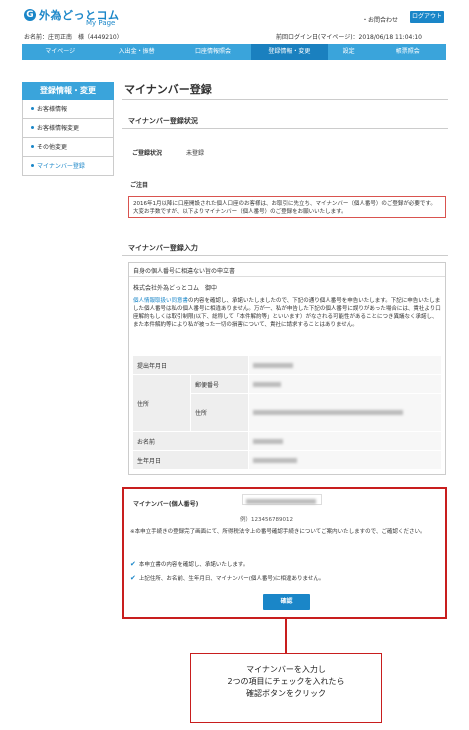  Describe the element at coordinates (193, 565) in the screenshot. I see `consent-checkbox-label: 本申立書の内容を確認し、承諾いたします。` at that location.